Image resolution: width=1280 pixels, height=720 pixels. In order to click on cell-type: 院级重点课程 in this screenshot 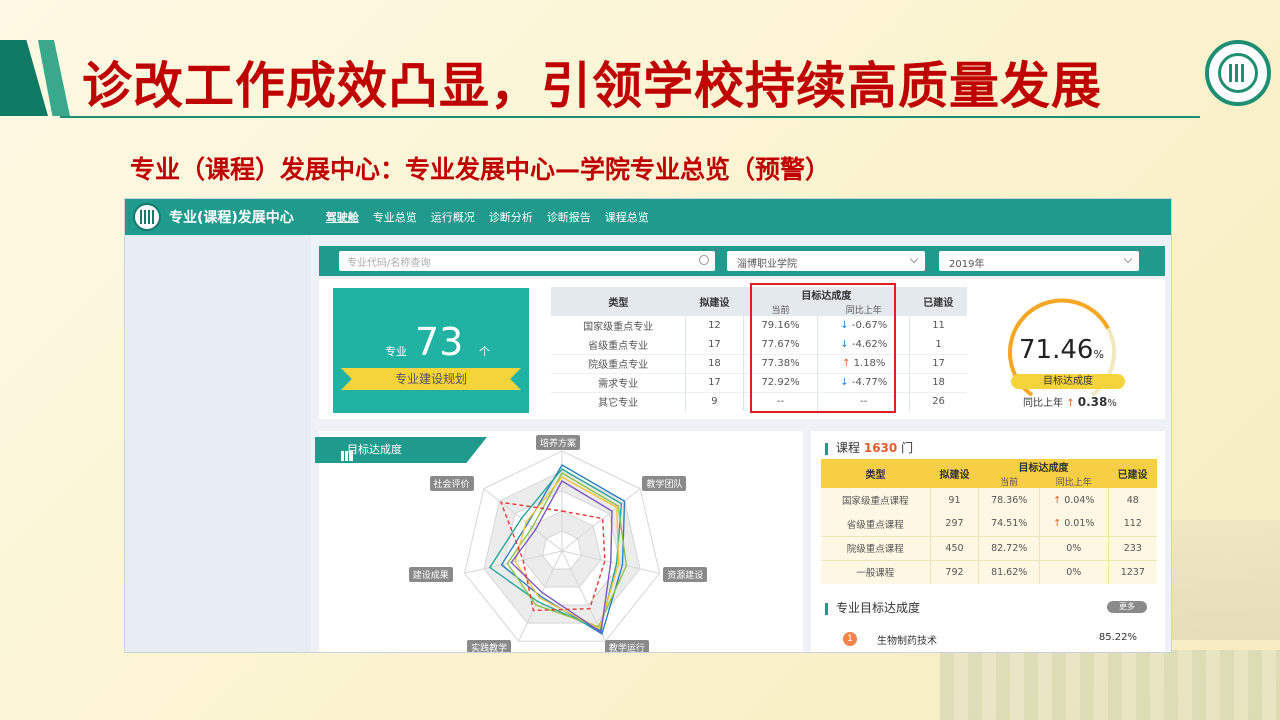, I will do `click(876, 547)`.